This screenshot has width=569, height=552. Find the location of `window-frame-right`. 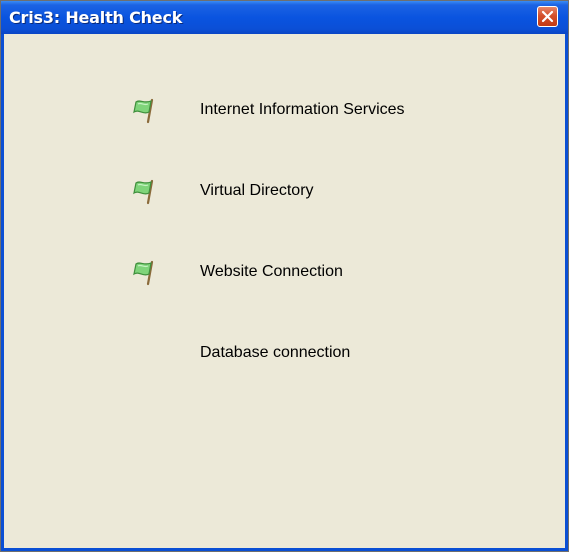

window-frame-right is located at coordinates (566, 292).